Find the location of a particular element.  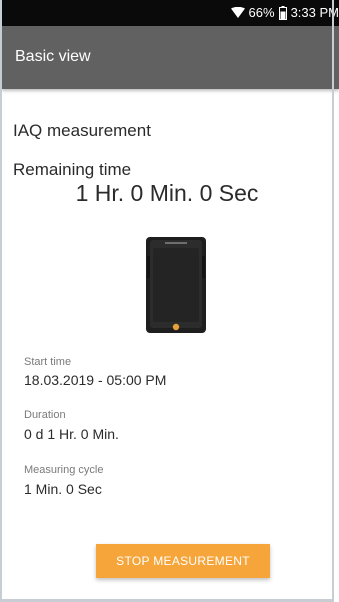

measuring-device-image is located at coordinates (176, 285).